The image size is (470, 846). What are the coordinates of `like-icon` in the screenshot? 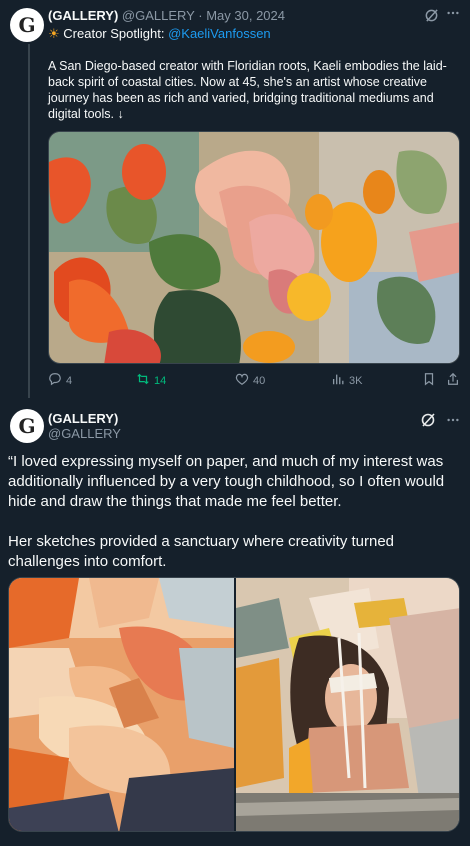 It's located at (242, 380).